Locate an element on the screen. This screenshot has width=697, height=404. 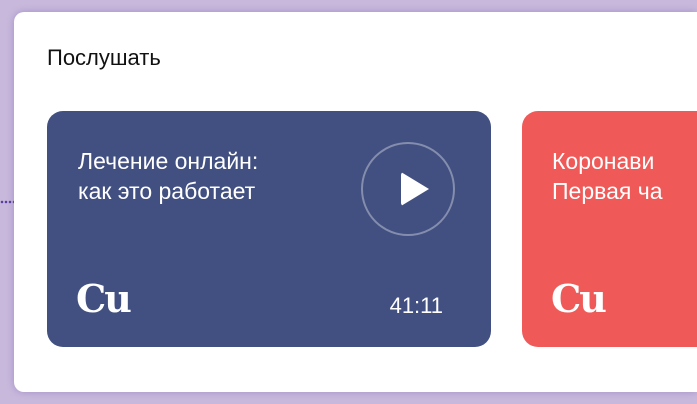
play-icon is located at coordinates (415, 189).